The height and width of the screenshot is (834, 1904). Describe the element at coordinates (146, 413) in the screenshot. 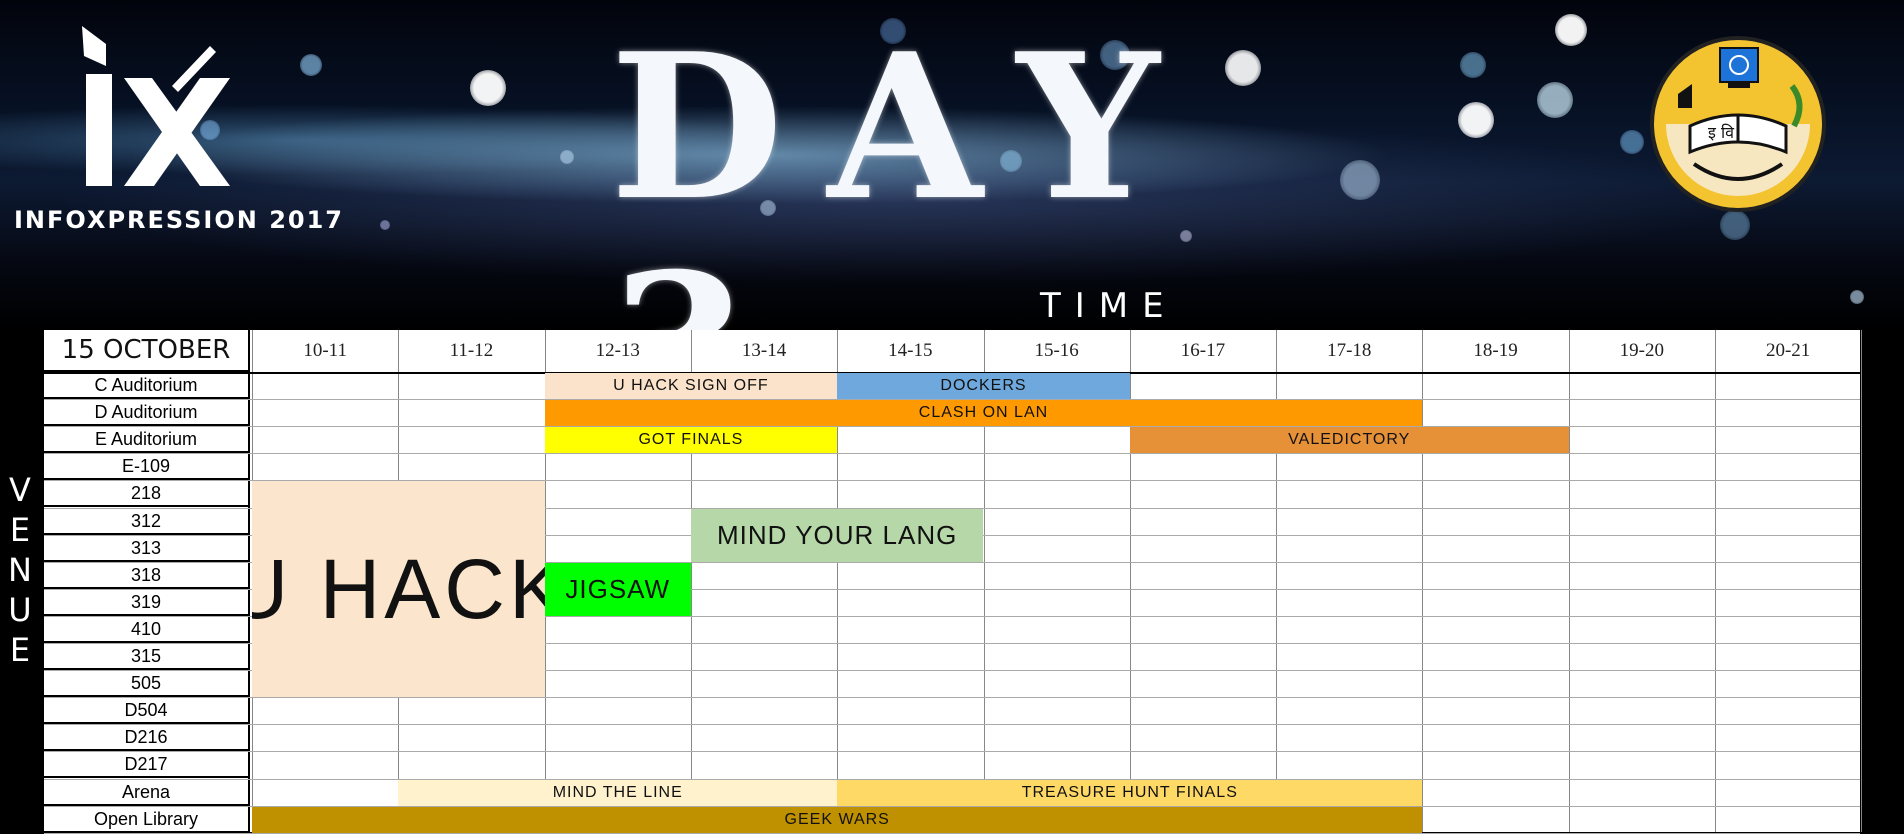

I see `venue-cell: D Auditorium` at that location.